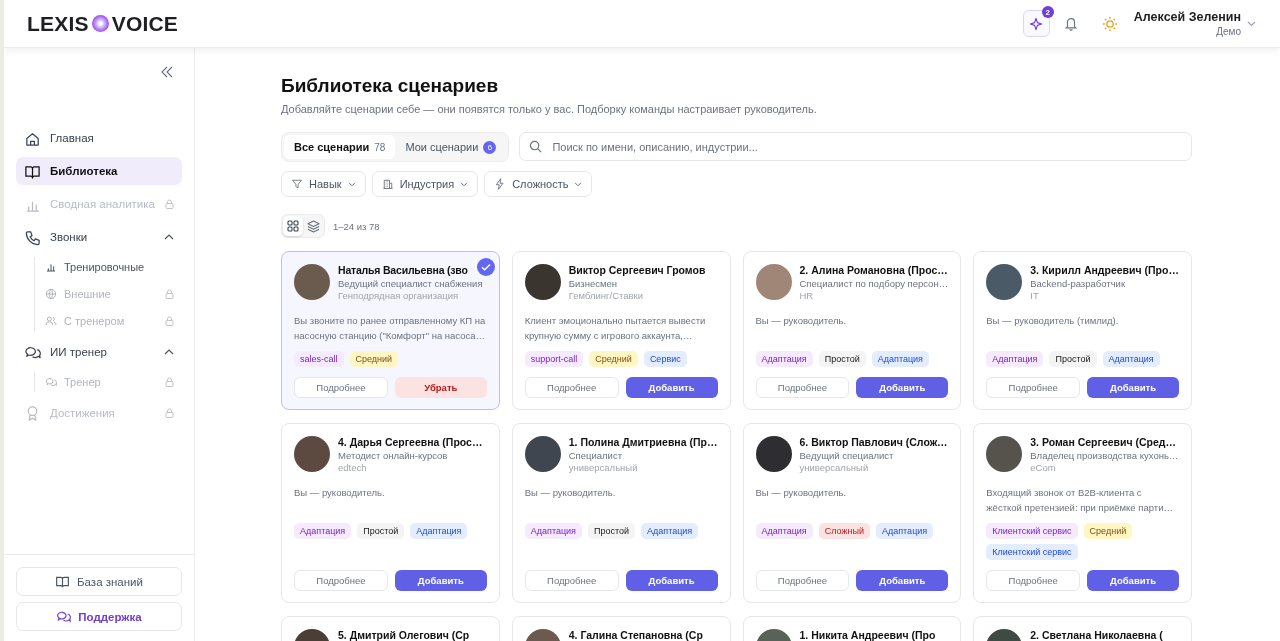  Describe the element at coordinates (1228, 31) in the screenshot. I see `user-role: Демо` at that location.